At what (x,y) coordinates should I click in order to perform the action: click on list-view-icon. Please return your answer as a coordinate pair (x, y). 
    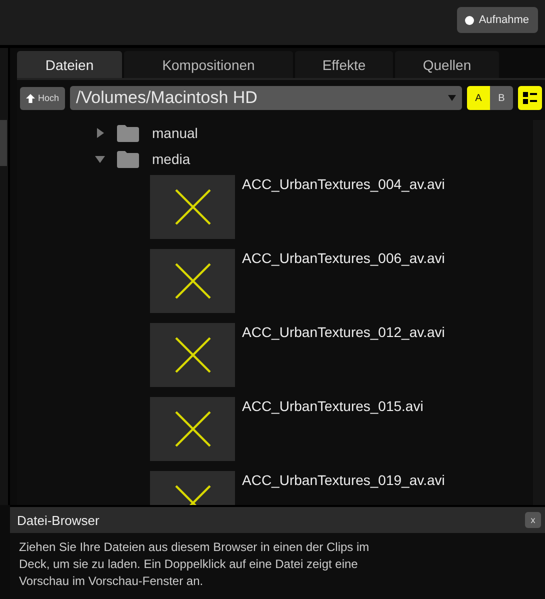
    Looking at the image, I should click on (530, 98).